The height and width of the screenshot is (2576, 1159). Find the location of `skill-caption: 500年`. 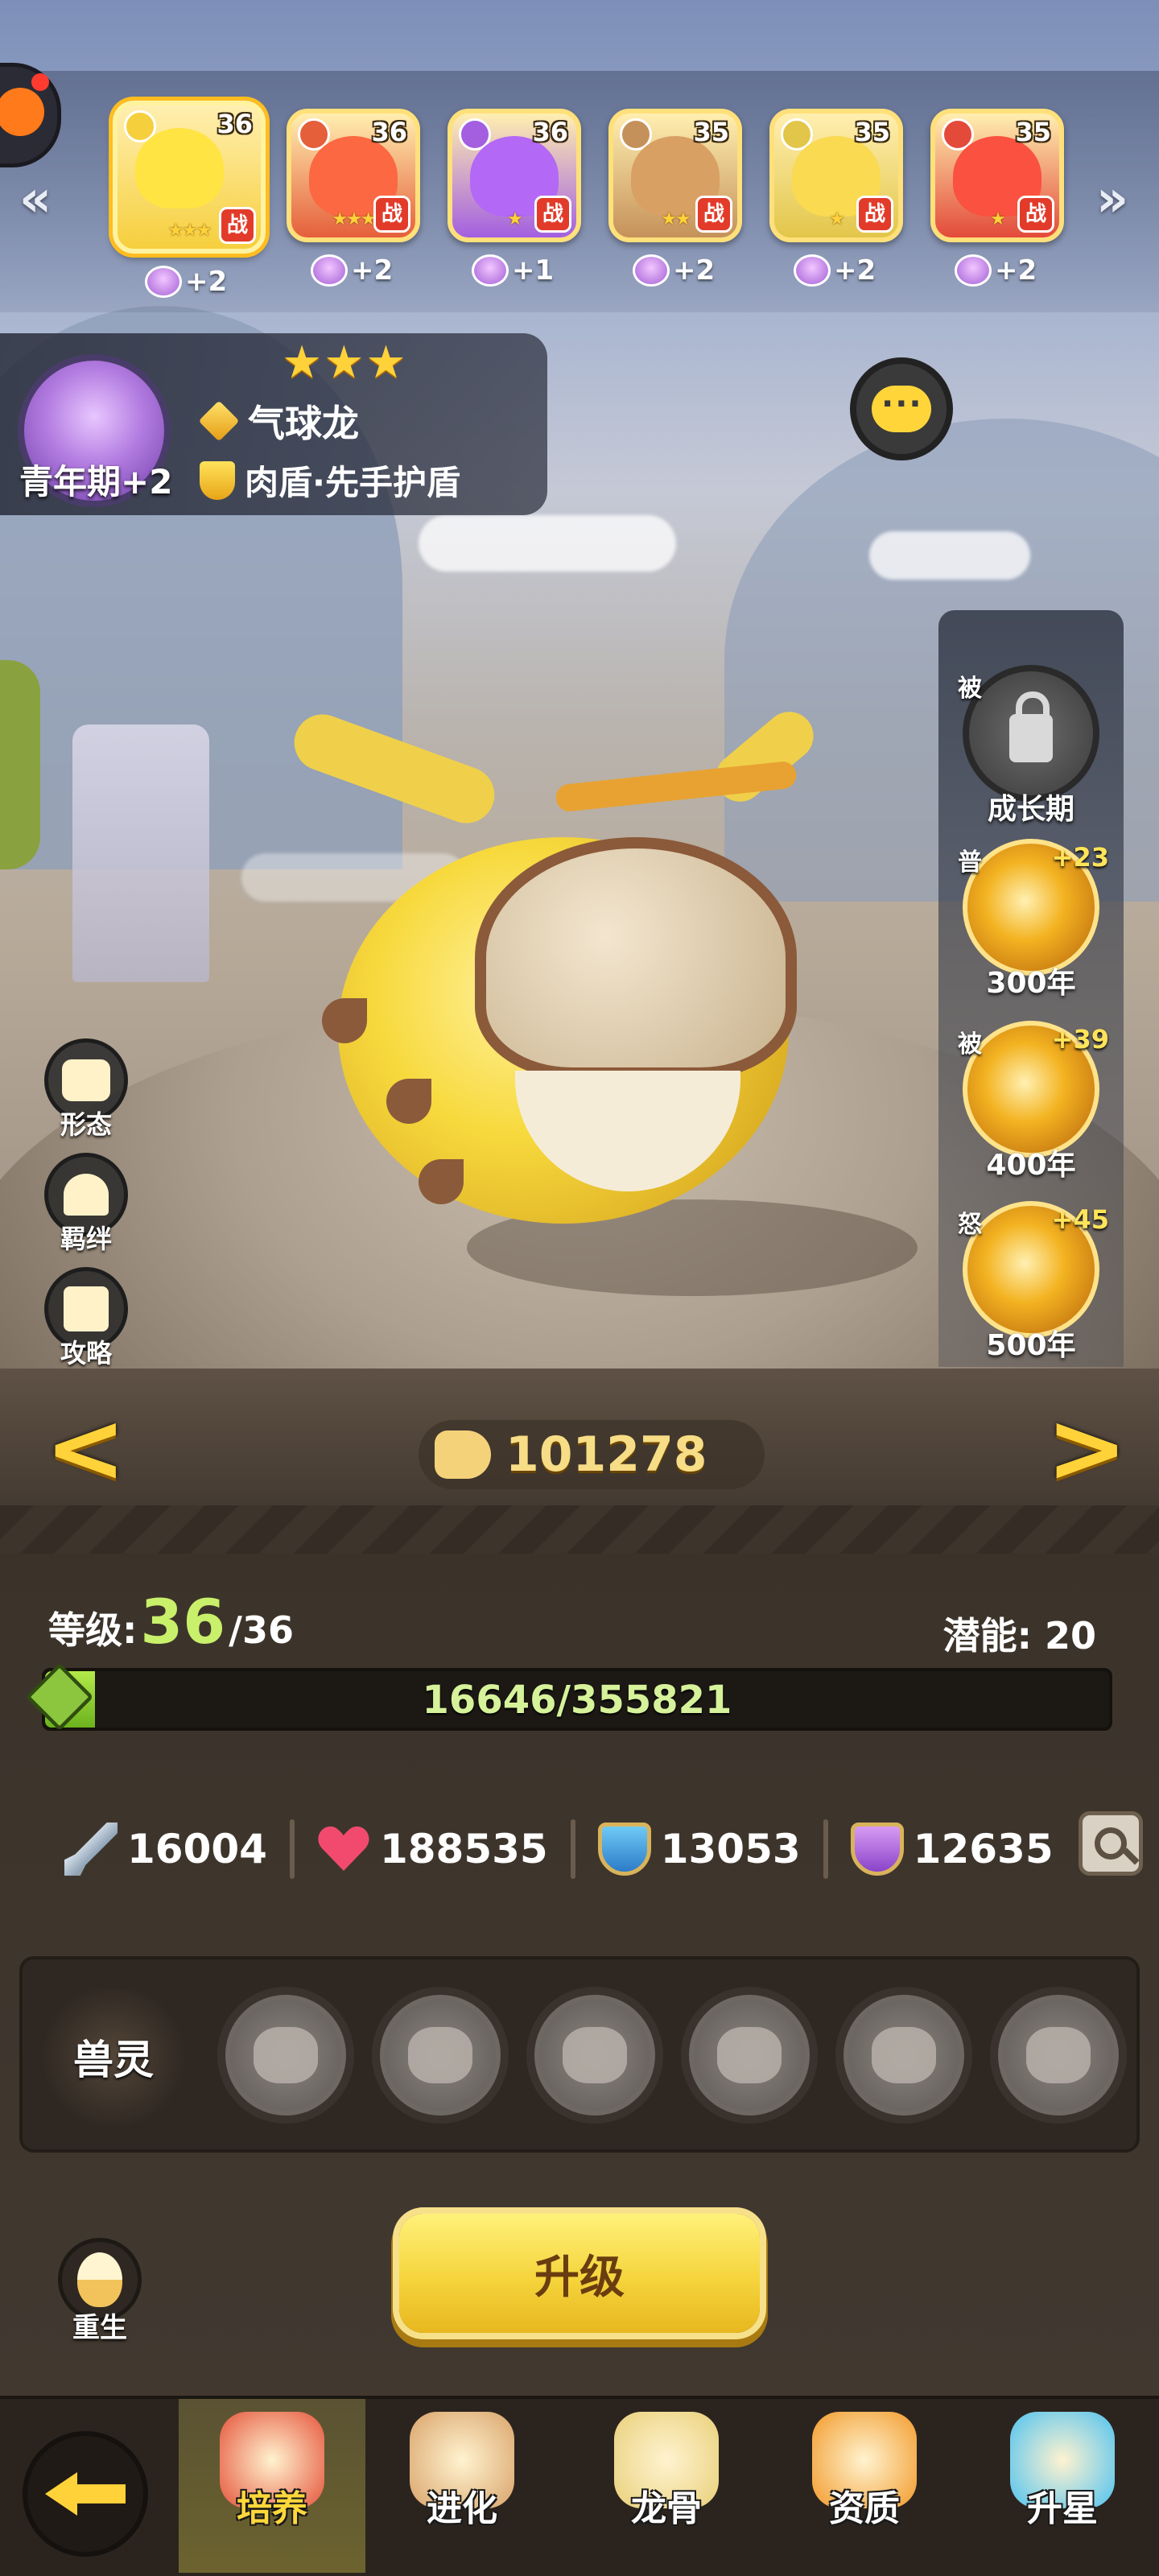

skill-caption: 500年 is located at coordinates (1031, 1345).